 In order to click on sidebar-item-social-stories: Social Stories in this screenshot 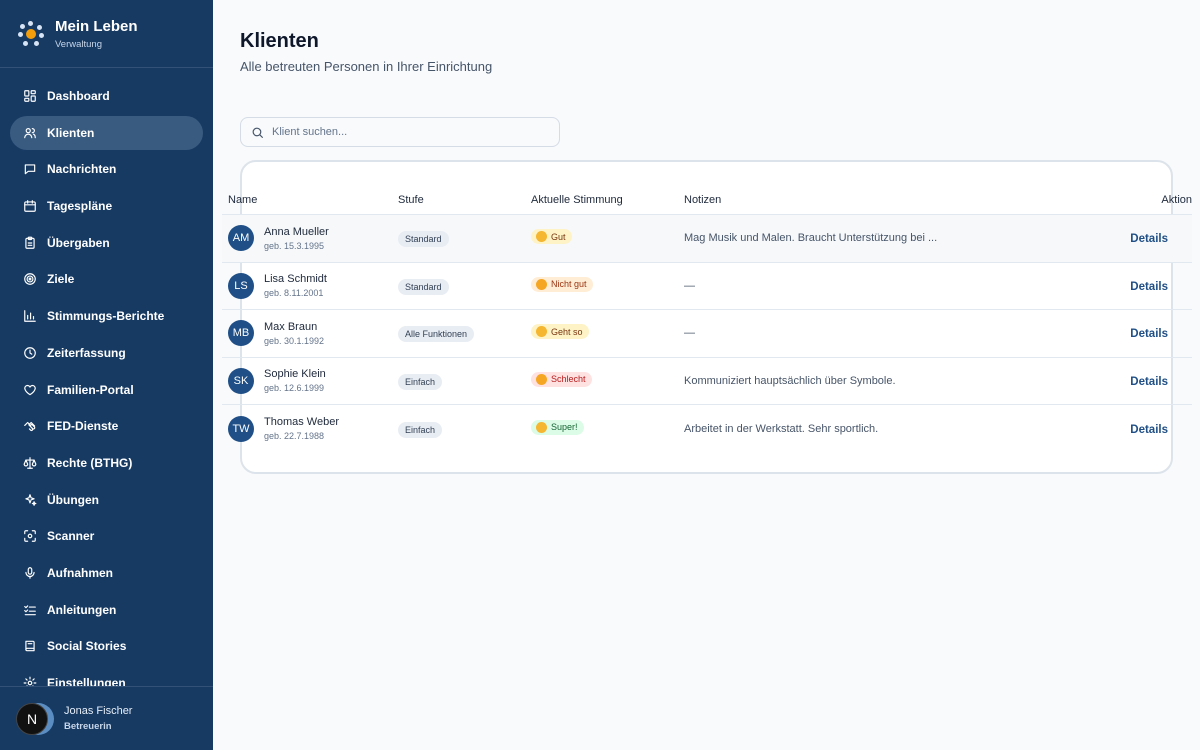, I will do `click(106, 646)`.